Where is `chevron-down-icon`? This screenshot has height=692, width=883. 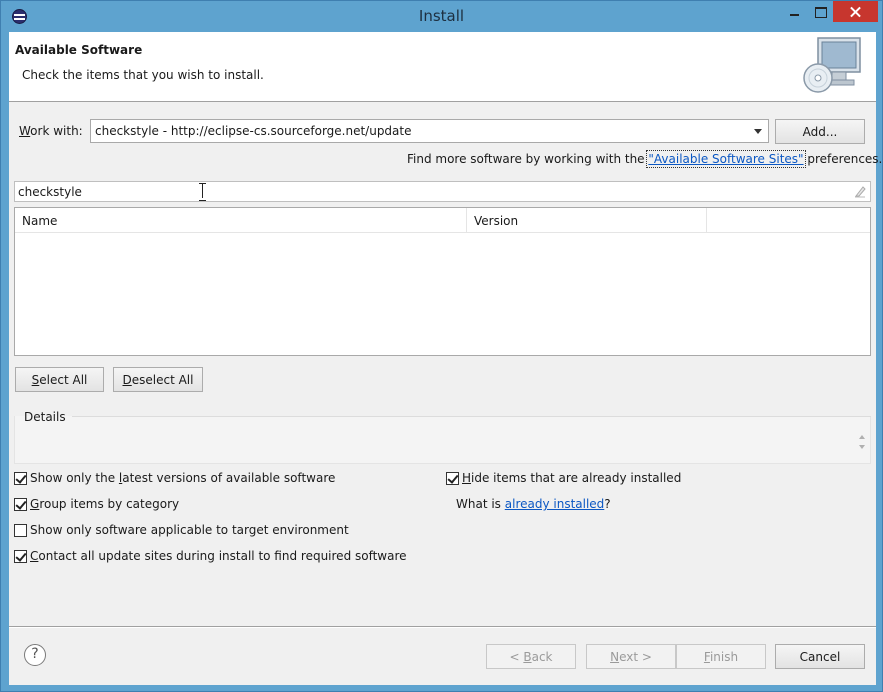 chevron-down-icon is located at coordinates (758, 131).